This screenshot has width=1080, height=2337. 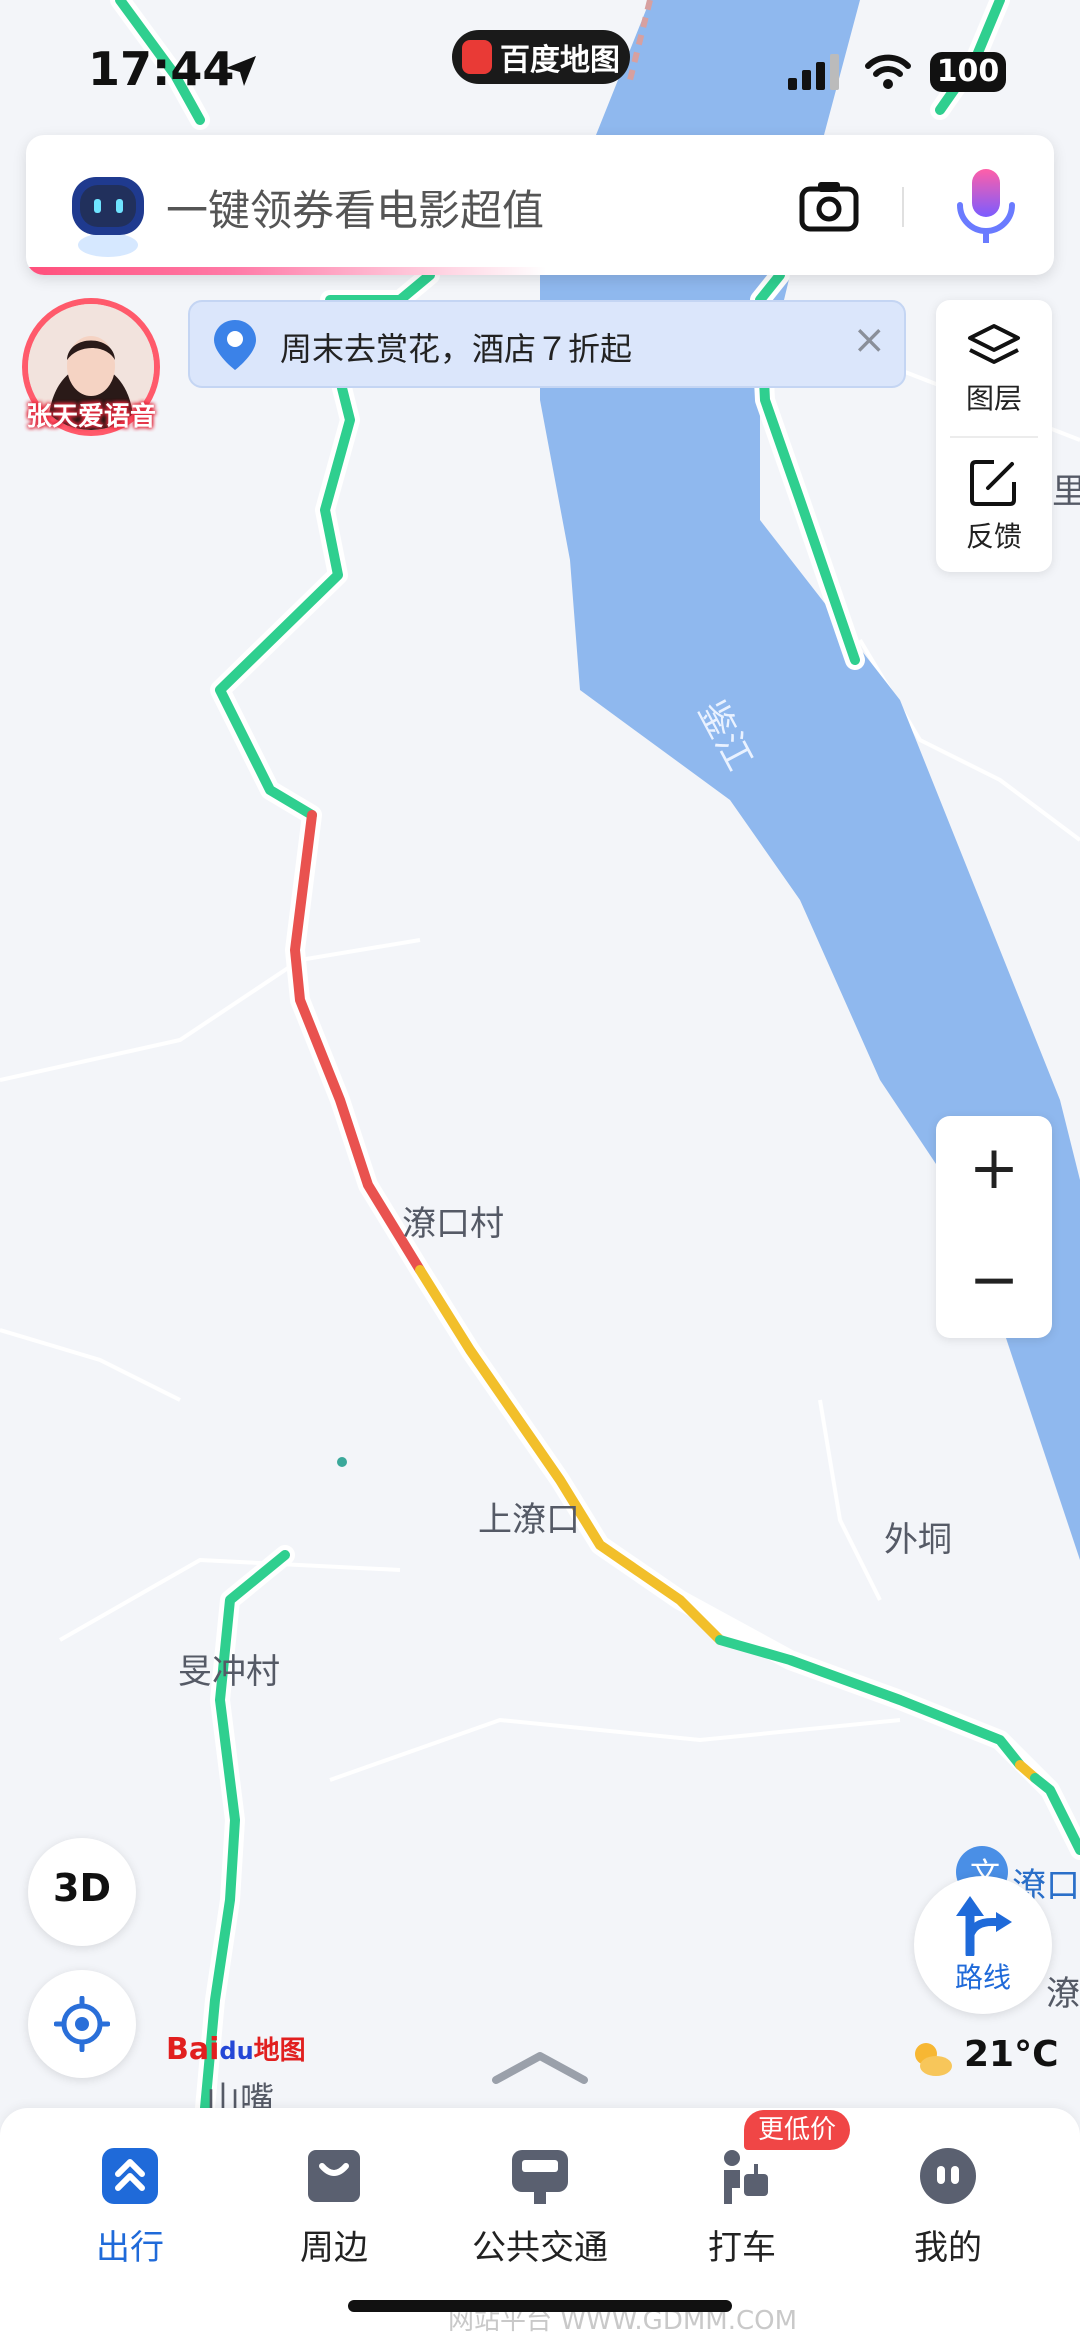 I want to click on partly-cloudy-icon, so click(x=933, y=2059).